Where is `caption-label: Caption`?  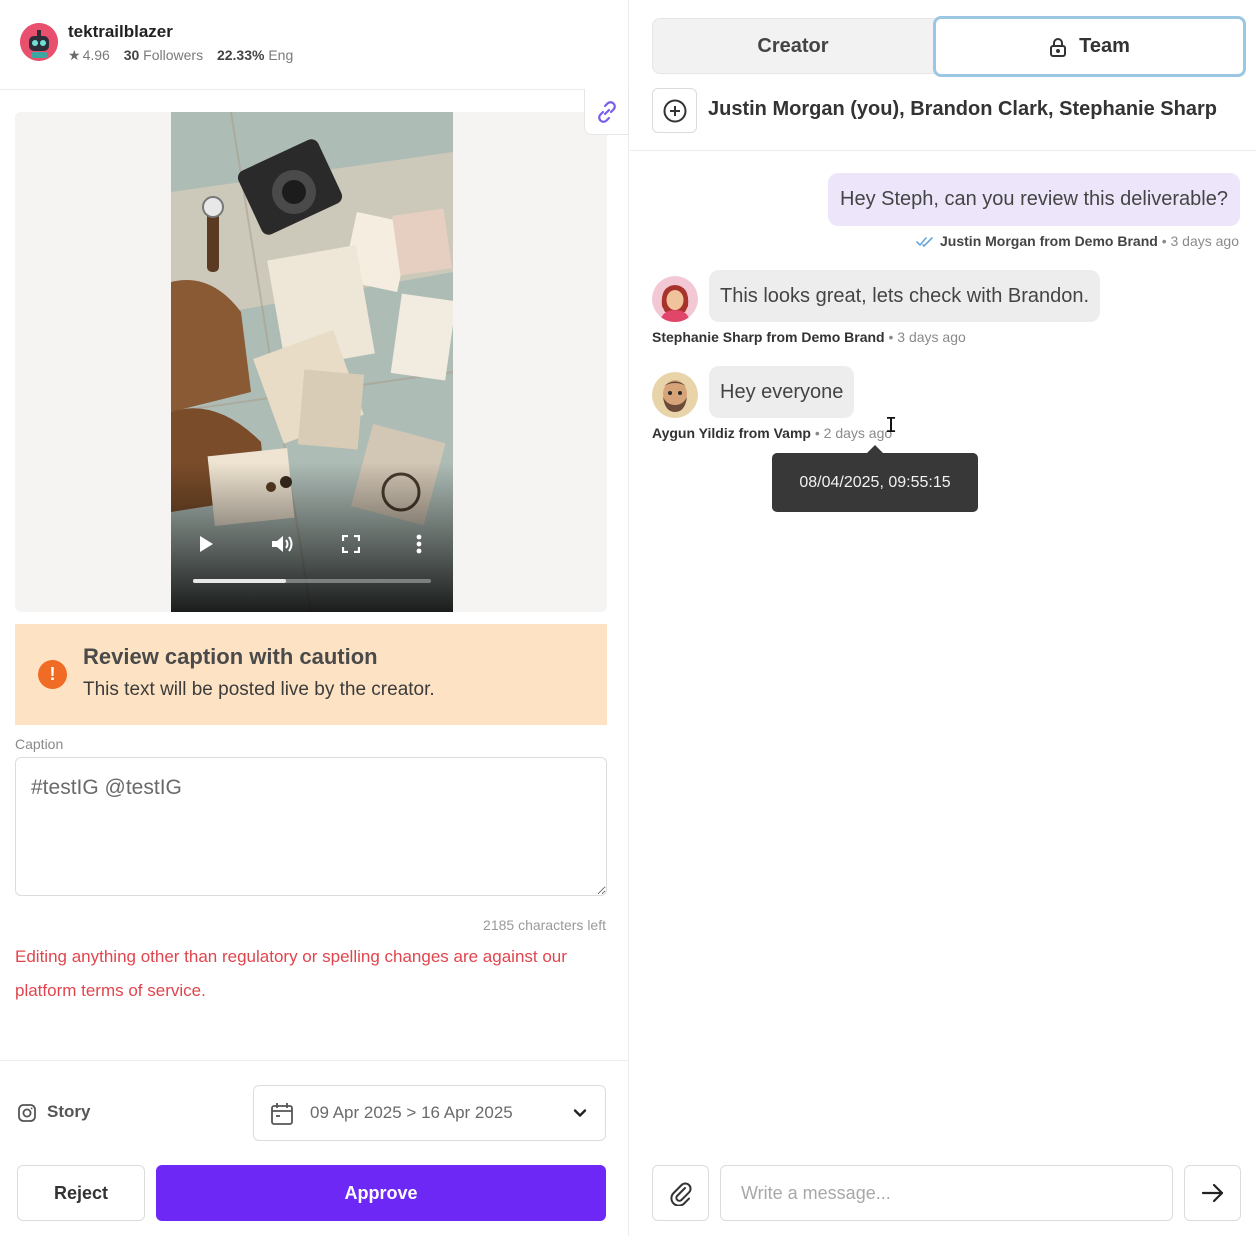 caption-label: Caption is located at coordinates (39, 744).